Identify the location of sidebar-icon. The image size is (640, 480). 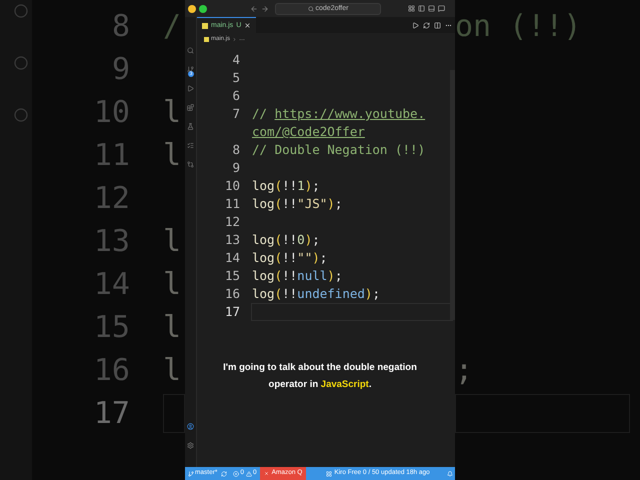
(421, 8).